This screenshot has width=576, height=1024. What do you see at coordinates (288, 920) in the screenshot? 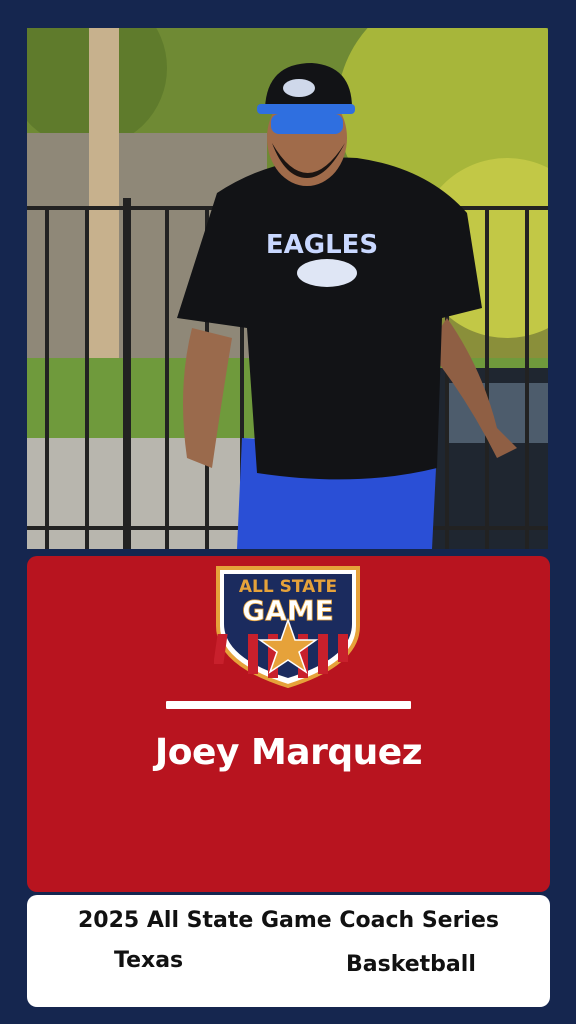
I see `series-title: 2025 All State Game Coach Series` at bounding box center [288, 920].